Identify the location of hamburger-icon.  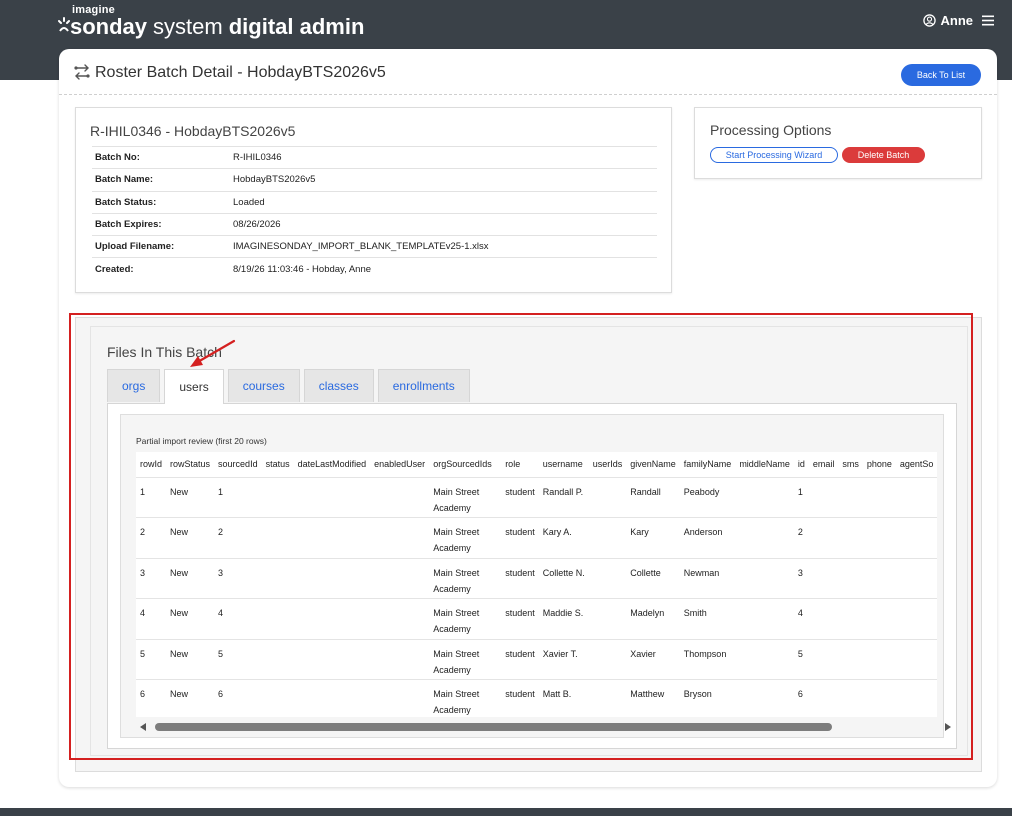
(988, 20).